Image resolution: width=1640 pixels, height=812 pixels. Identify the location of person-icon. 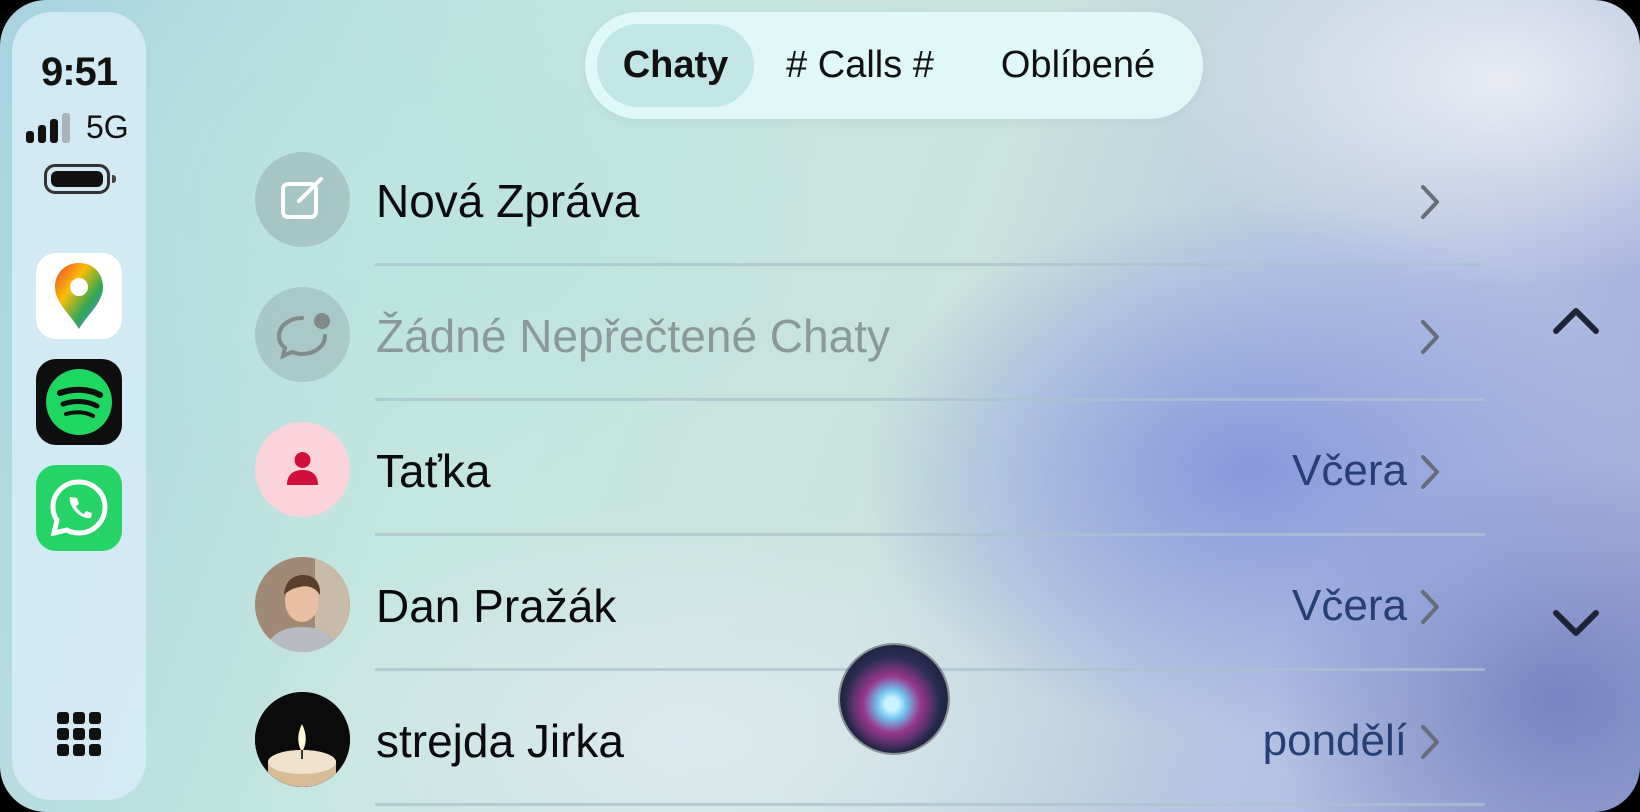
(302, 469).